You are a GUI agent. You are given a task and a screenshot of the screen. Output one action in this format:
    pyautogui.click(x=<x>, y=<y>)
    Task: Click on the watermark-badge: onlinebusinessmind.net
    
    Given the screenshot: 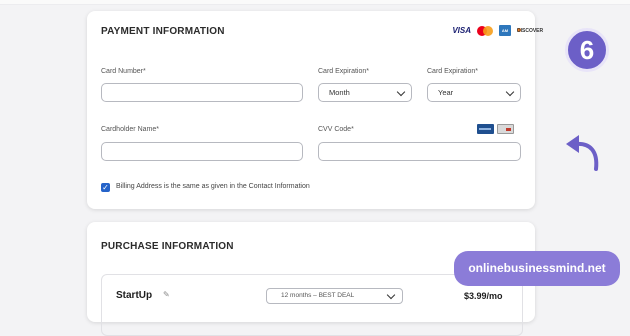 What is the action you would take?
    pyautogui.click(x=537, y=268)
    